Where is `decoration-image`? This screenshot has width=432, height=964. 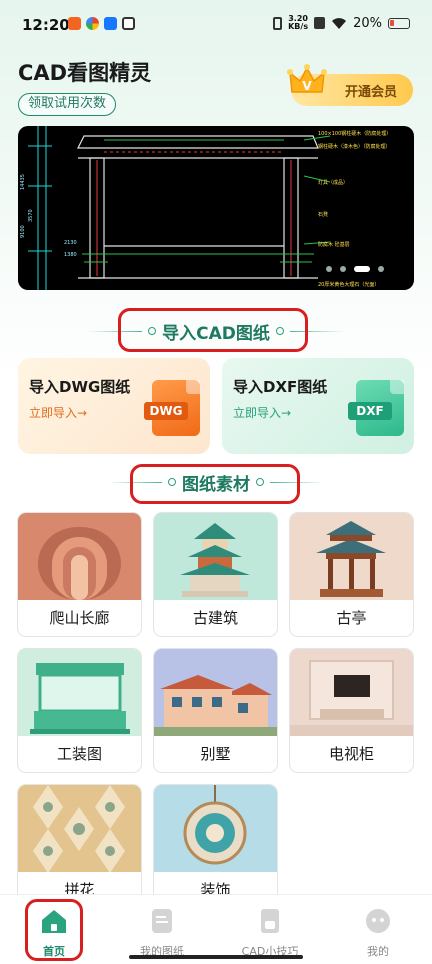
decoration-image is located at coordinates (215, 828).